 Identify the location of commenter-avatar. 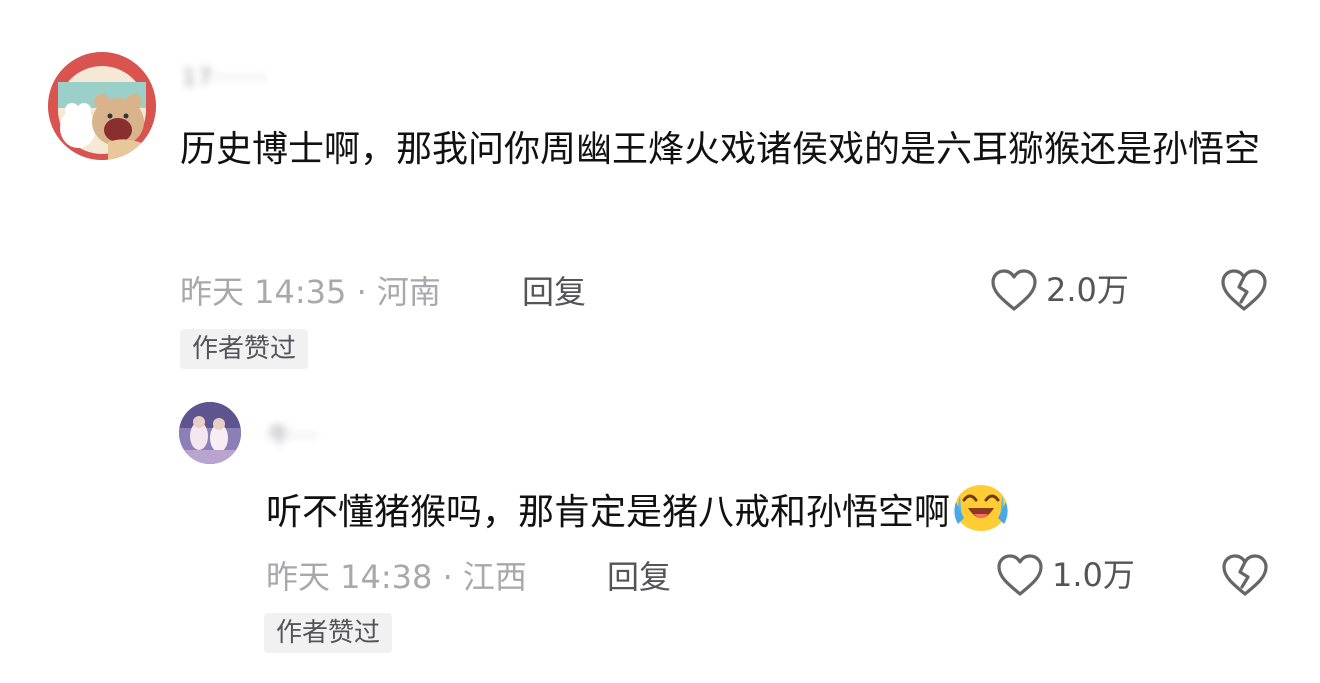
(102, 106).